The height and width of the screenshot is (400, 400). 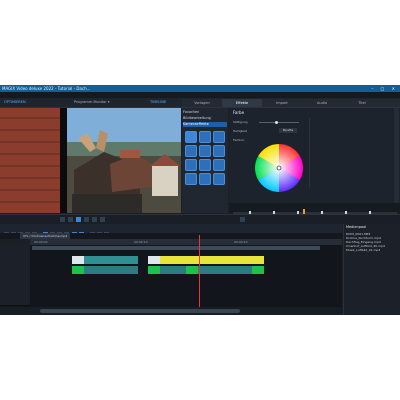 I want to click on title-track-clip, so click(x=176, y=248).